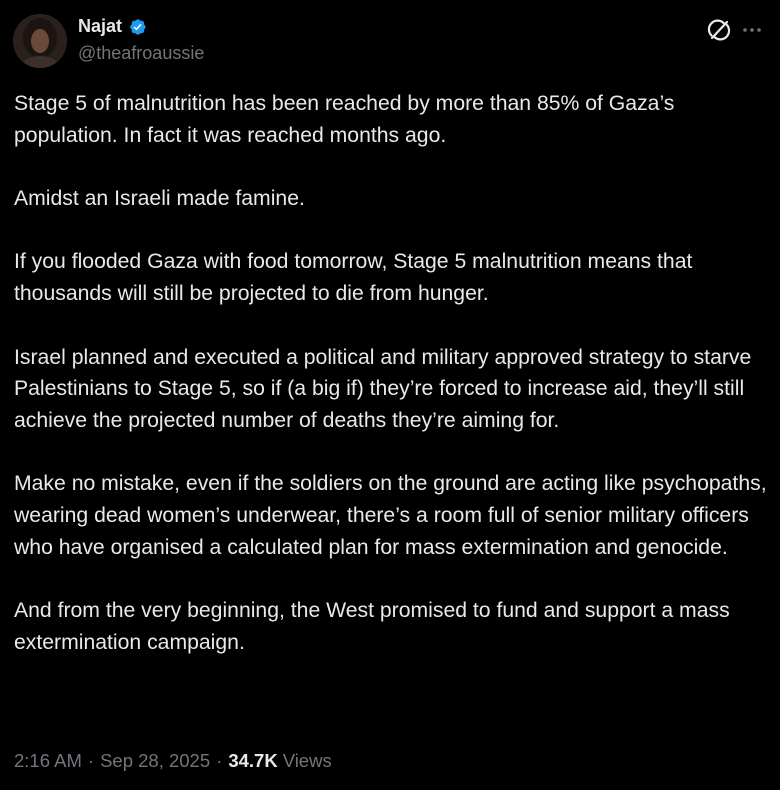  I want to click on tweet-time: 2:16 AM, so click(48, 761).